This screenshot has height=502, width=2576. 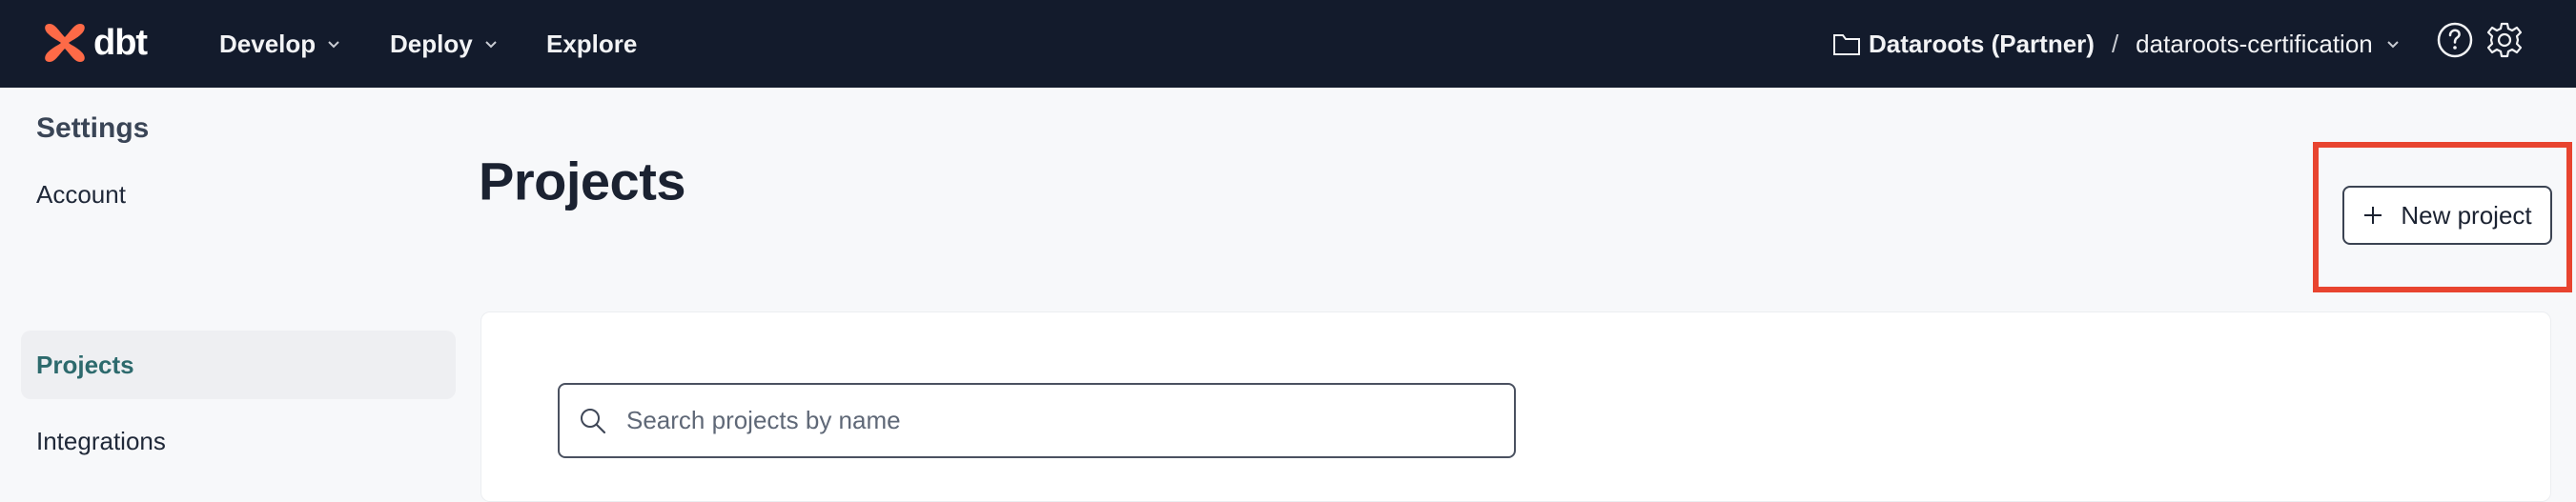 What do you see at coordinates (2373, 215) in the screenshot?
I see `plus-icon` at bounding box center [2373, 215].